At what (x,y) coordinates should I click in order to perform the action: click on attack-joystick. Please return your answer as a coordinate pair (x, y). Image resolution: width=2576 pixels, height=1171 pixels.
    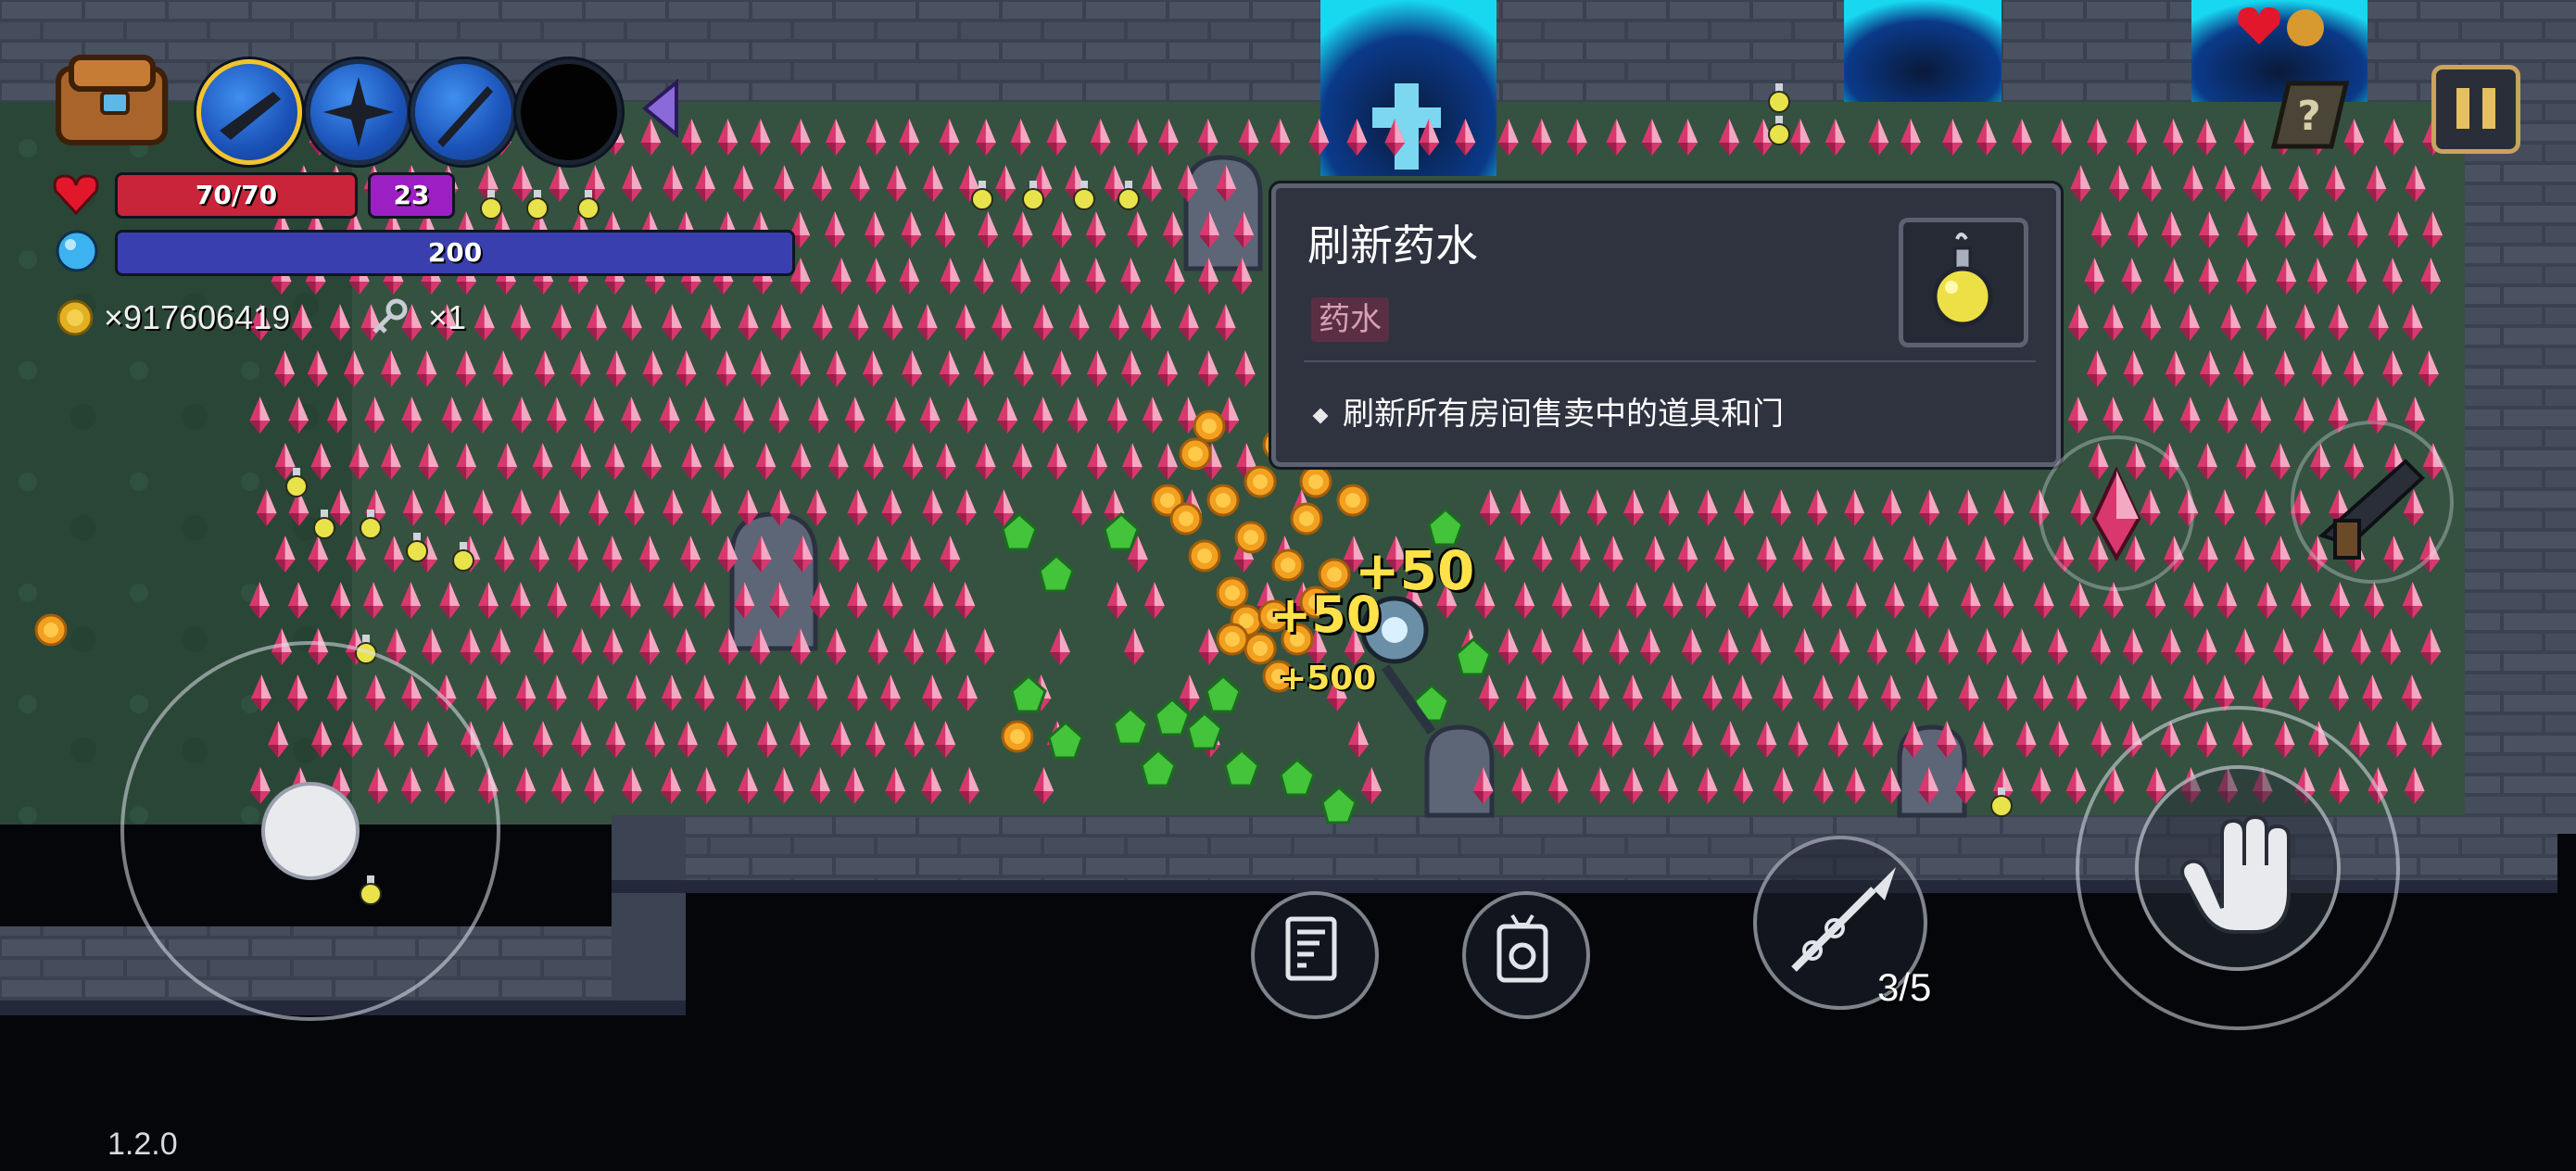
    Looking at the image, I should click on (2238, 868).